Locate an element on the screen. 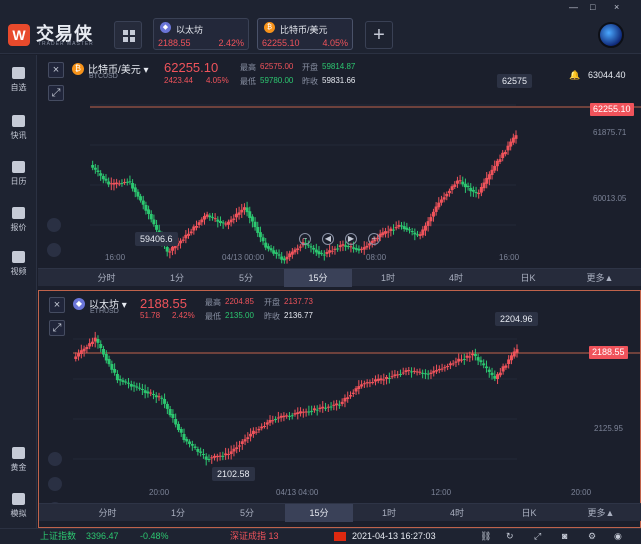  sidebar-item-watchlist: 自选 is located at coordinates (18, 83).